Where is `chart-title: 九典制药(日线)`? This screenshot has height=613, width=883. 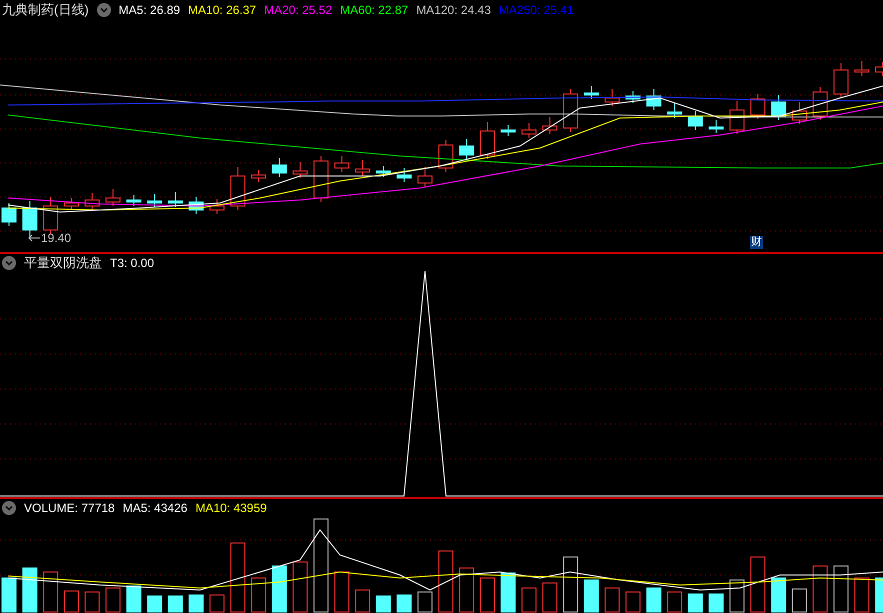
chart-title: 九典制药(日线) is located at coordinates (45, 10).